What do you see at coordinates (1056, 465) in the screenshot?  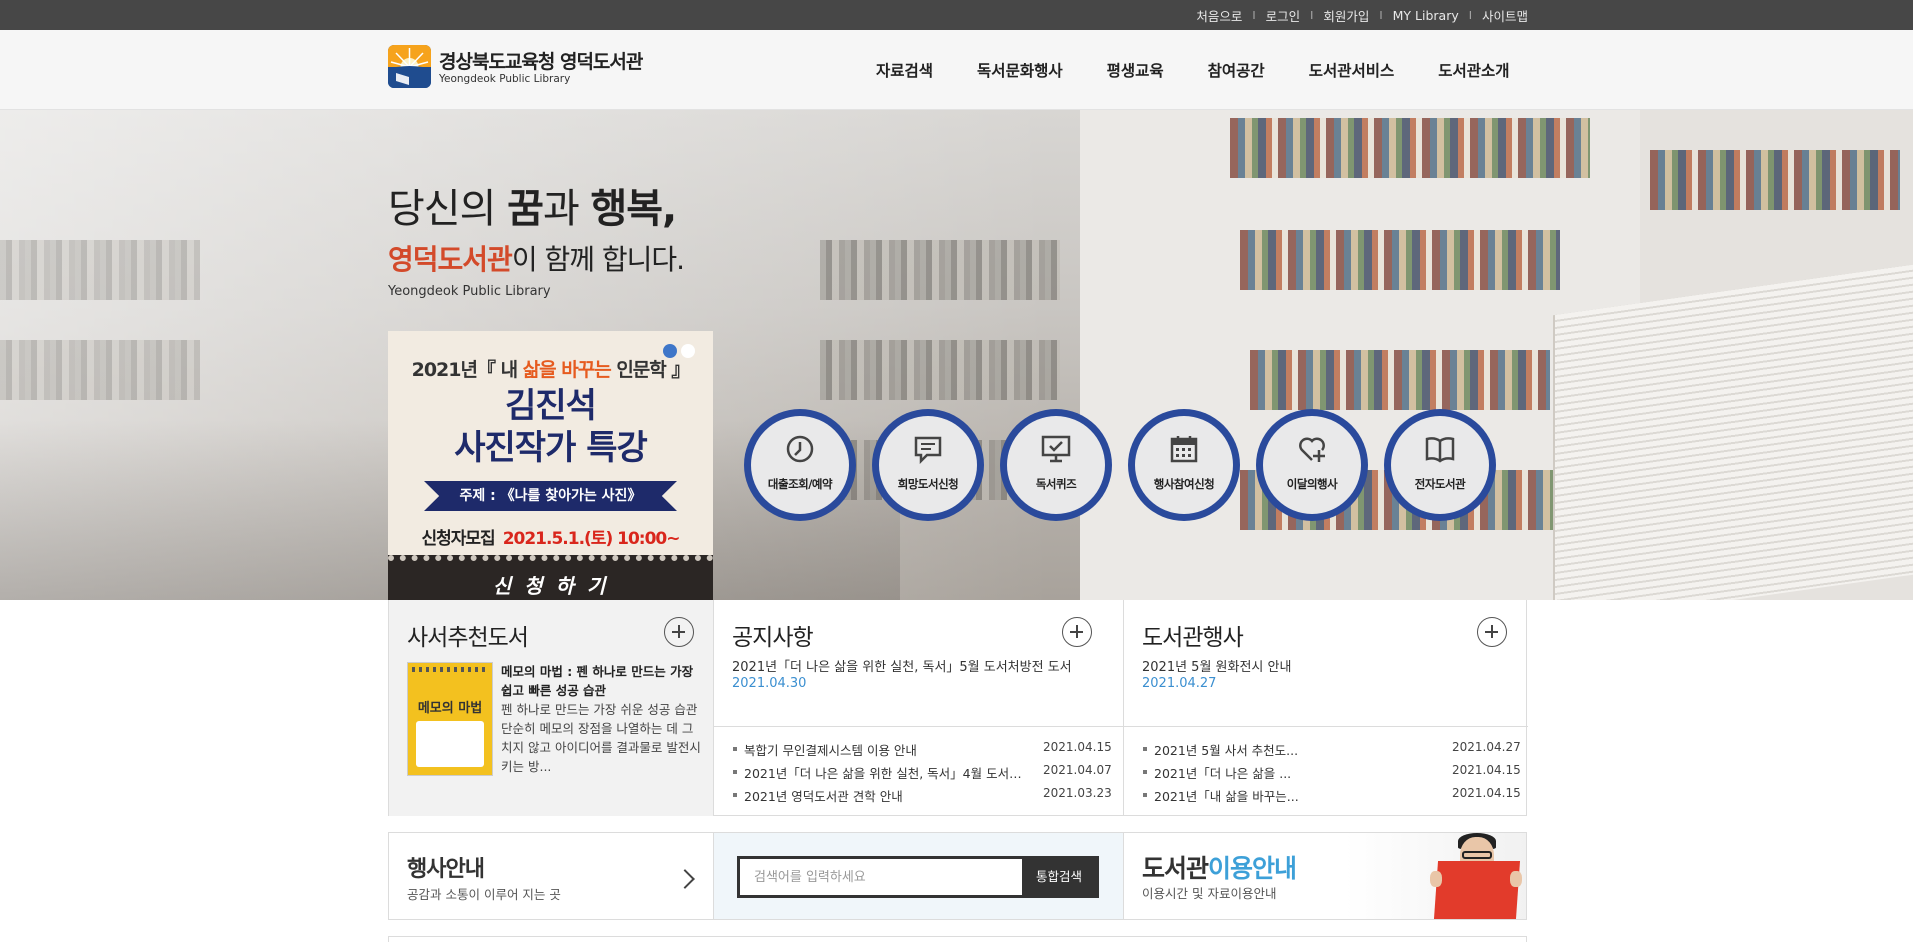 I see `quick-reading-quiz: 독서퀴즈` at bounding box center [1056, 465].